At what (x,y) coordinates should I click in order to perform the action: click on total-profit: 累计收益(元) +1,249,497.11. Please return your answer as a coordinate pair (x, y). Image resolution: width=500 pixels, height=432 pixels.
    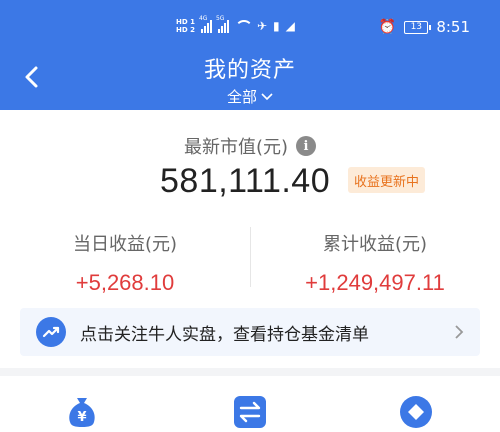
    Looking at the image, I should click on (375, 263).